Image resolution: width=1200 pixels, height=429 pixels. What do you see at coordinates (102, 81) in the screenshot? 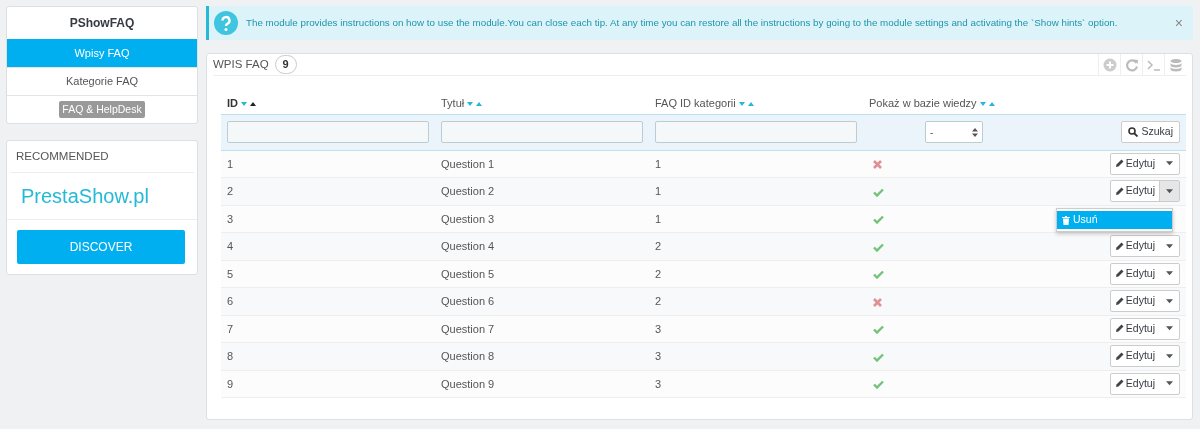
I see `sidebar-item: Kategorie FAQ` at bounding box center [102, 81].